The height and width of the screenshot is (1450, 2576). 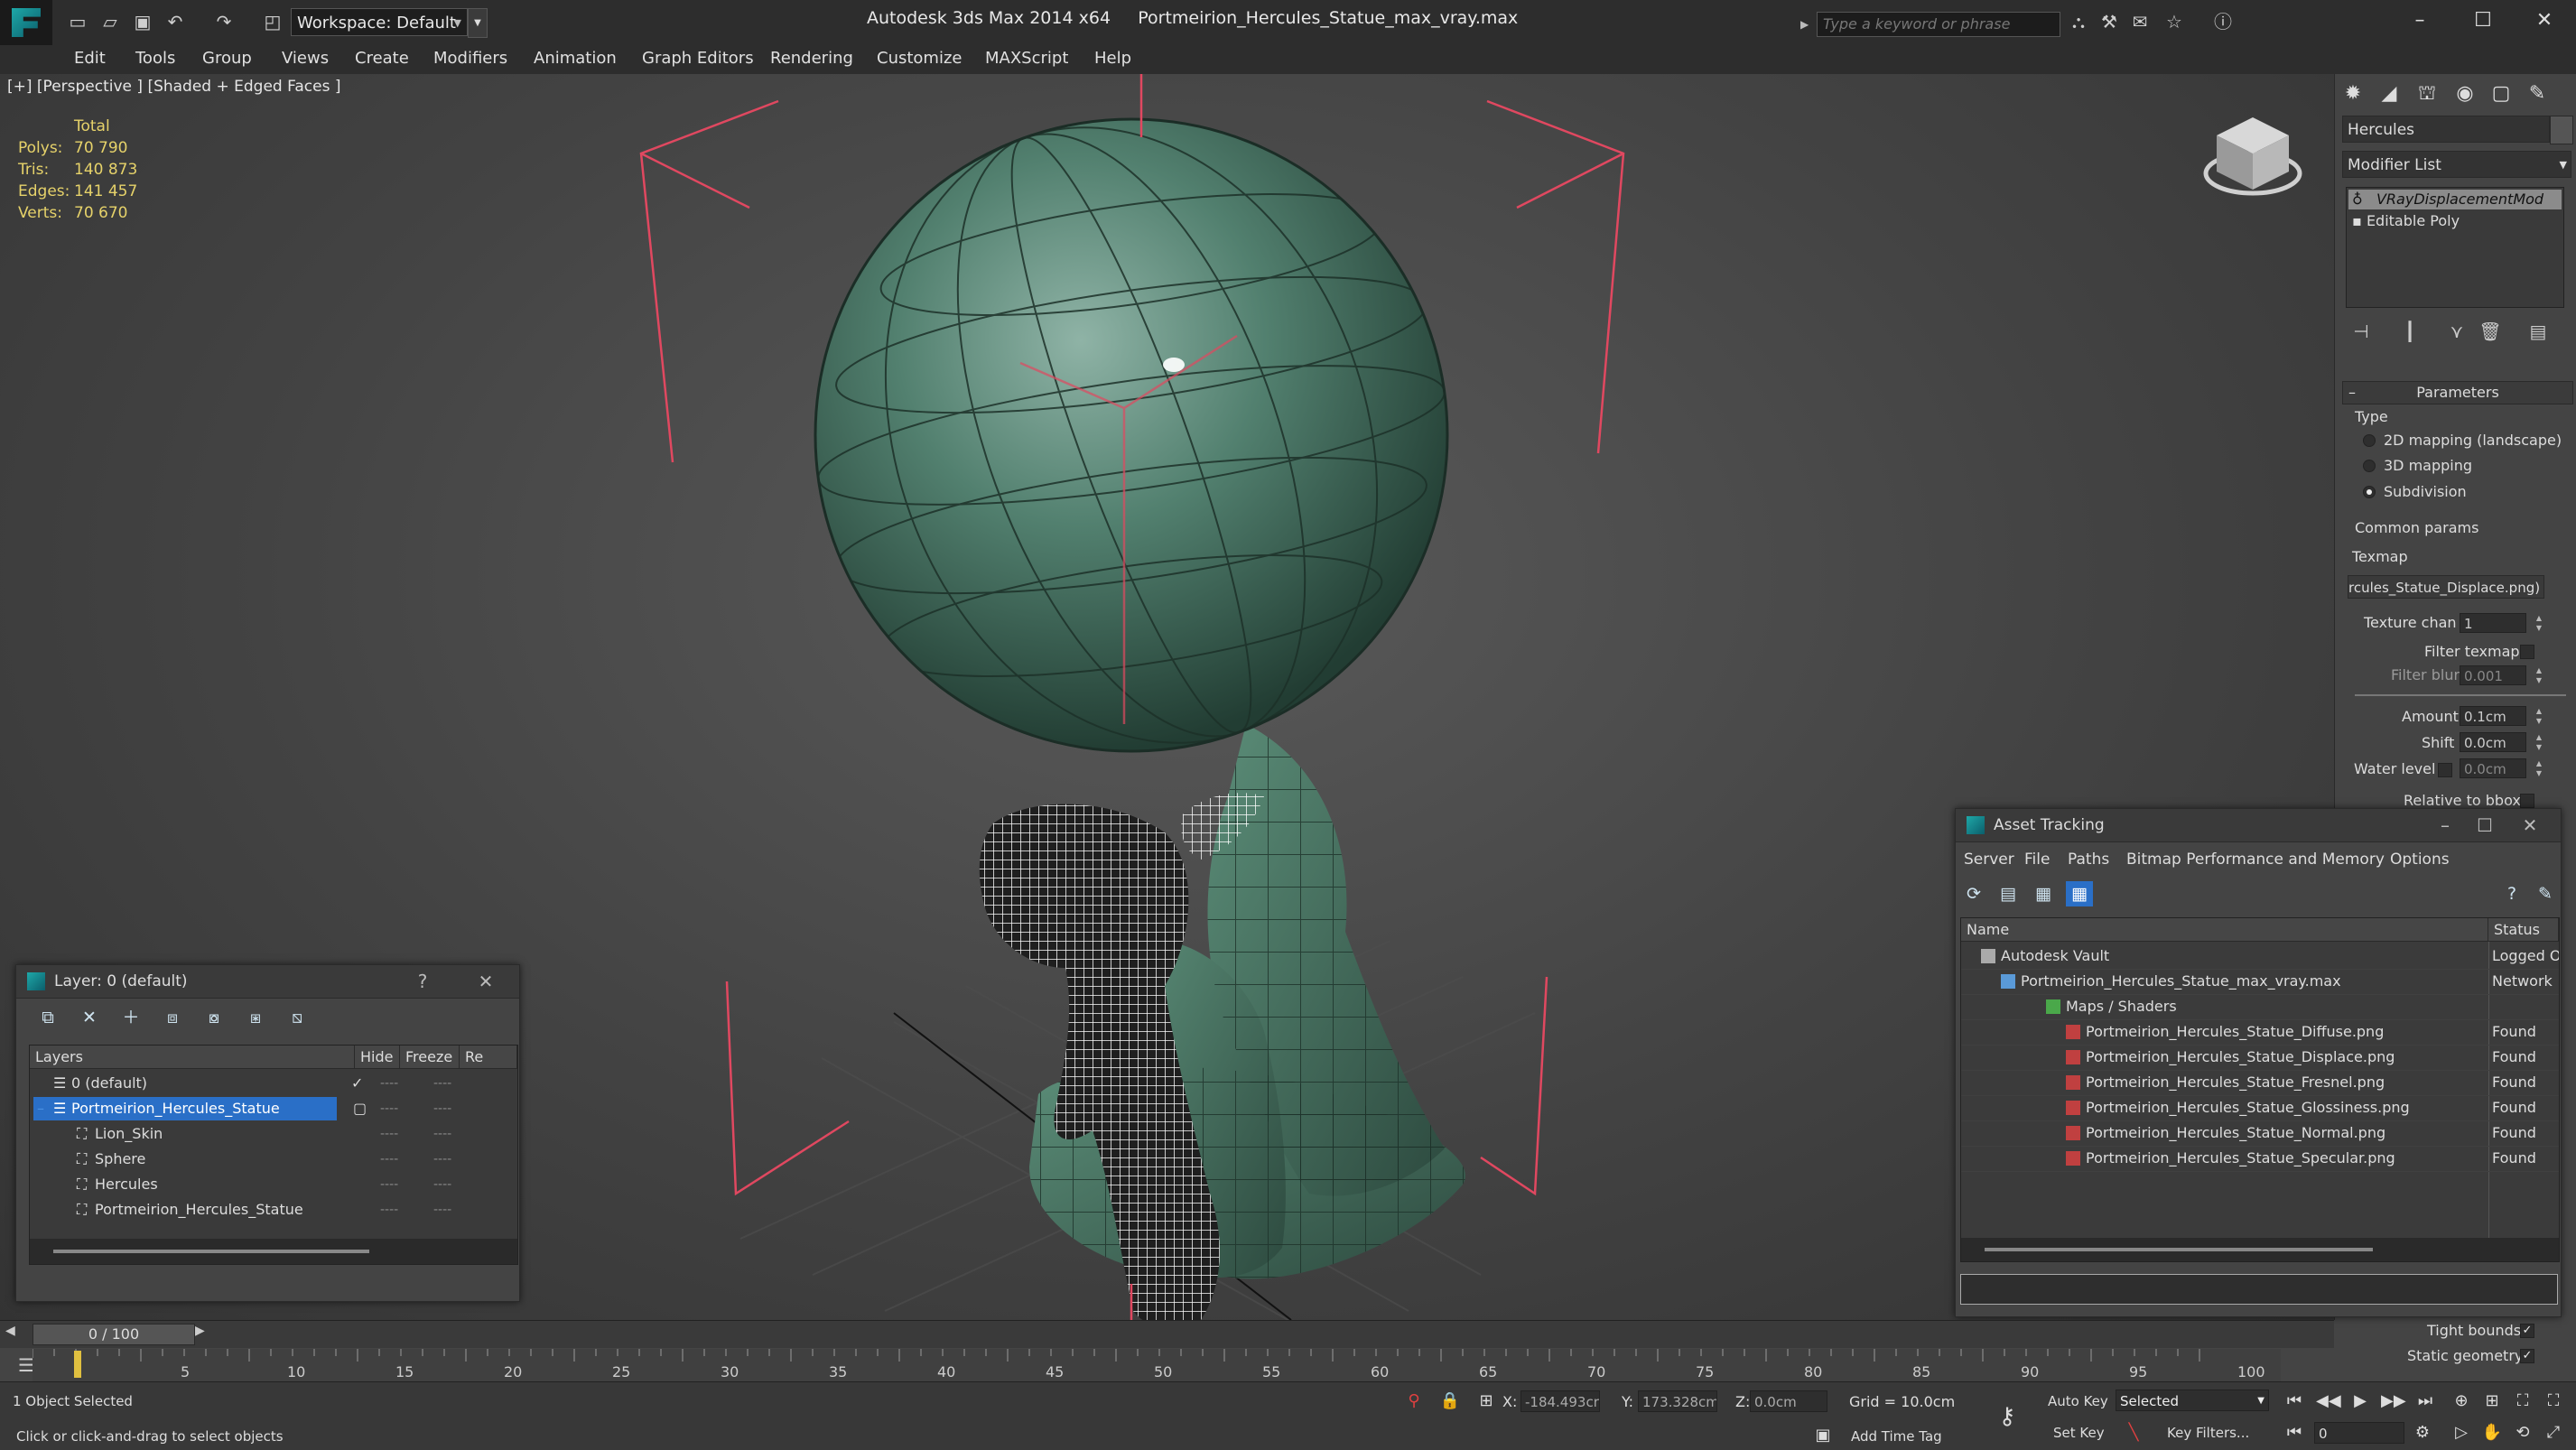 I want to click on current-frame-field: 0, so click(x=2359, y=1433).